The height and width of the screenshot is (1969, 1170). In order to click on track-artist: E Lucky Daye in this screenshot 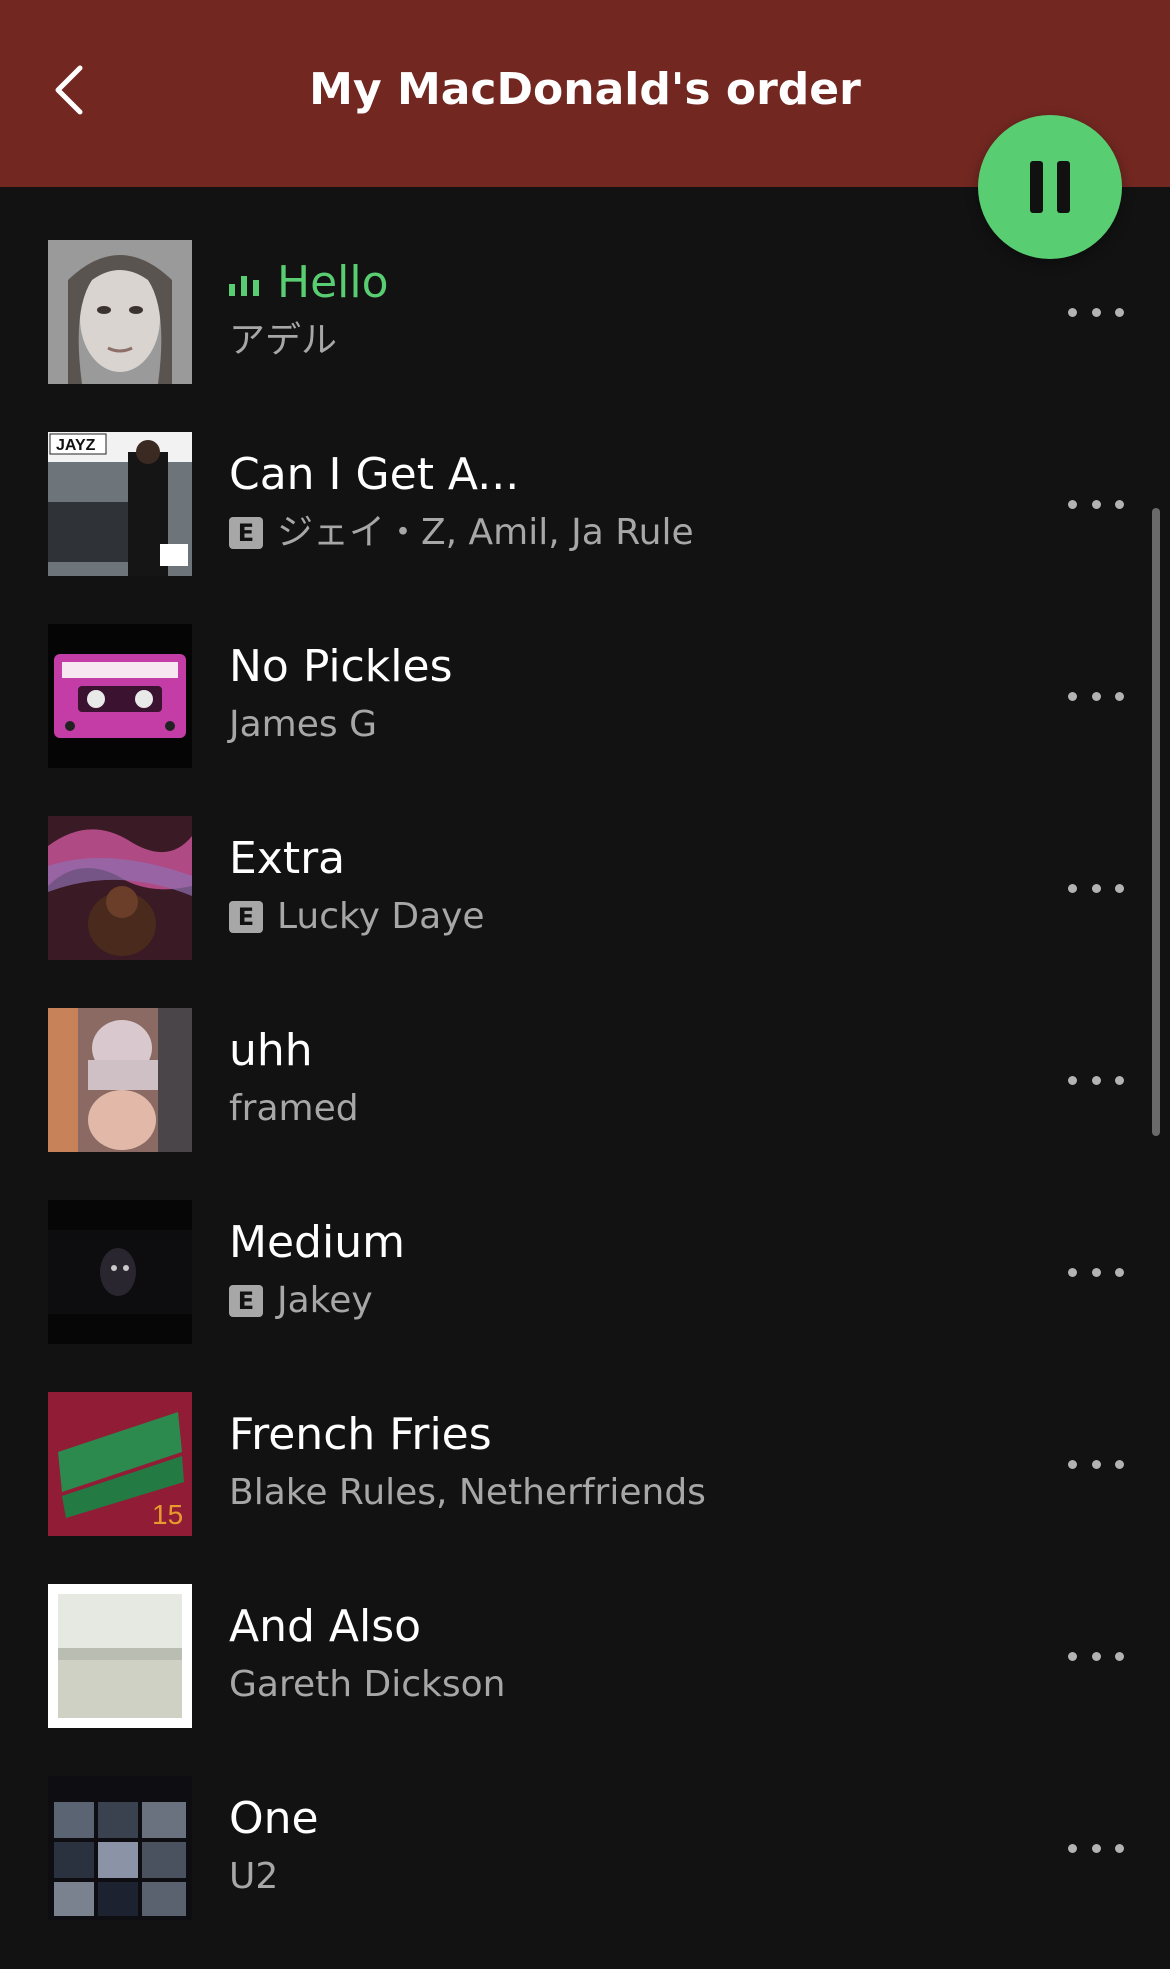, I will do `click(357, 917)`.